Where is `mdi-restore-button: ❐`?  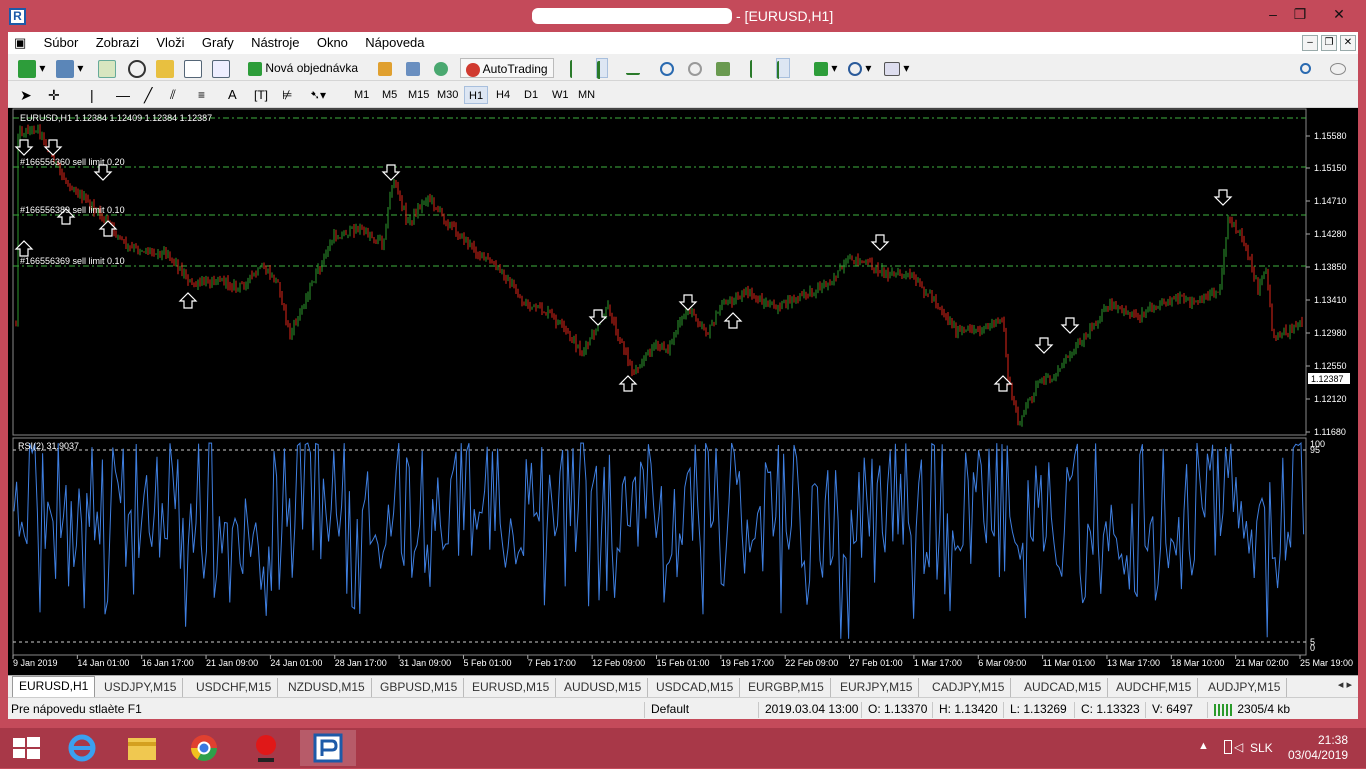
mdi-restore-button: ❐ is located at coordinates (1329, 43).